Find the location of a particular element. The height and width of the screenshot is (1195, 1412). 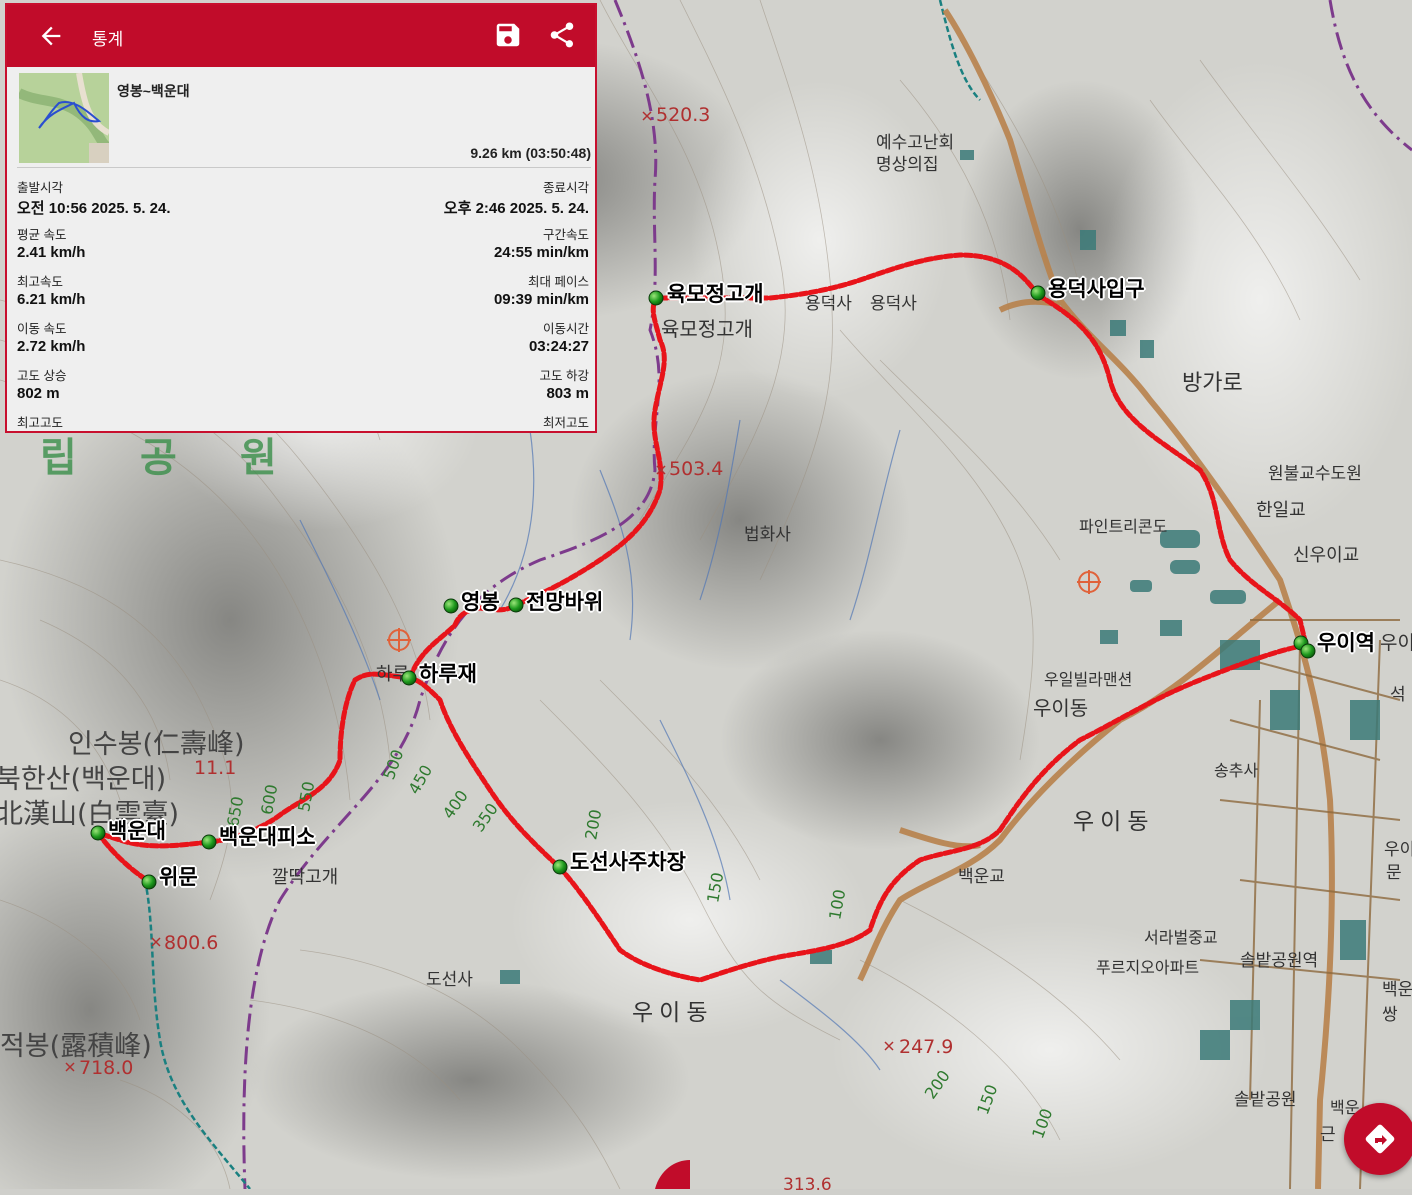

stat-value-moving-time: 03:24:27 is located at coordinates (558, 346).